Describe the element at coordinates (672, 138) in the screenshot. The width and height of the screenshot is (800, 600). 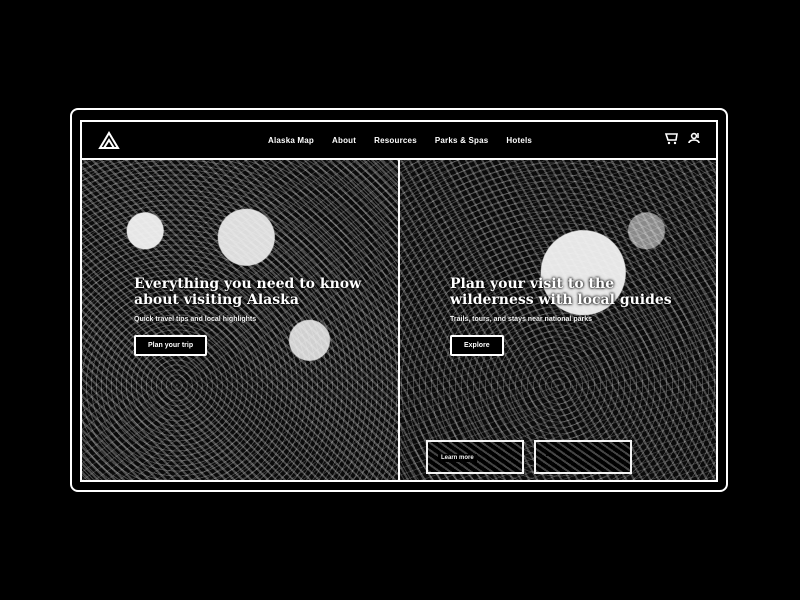
I see `cart-icon` at that location.